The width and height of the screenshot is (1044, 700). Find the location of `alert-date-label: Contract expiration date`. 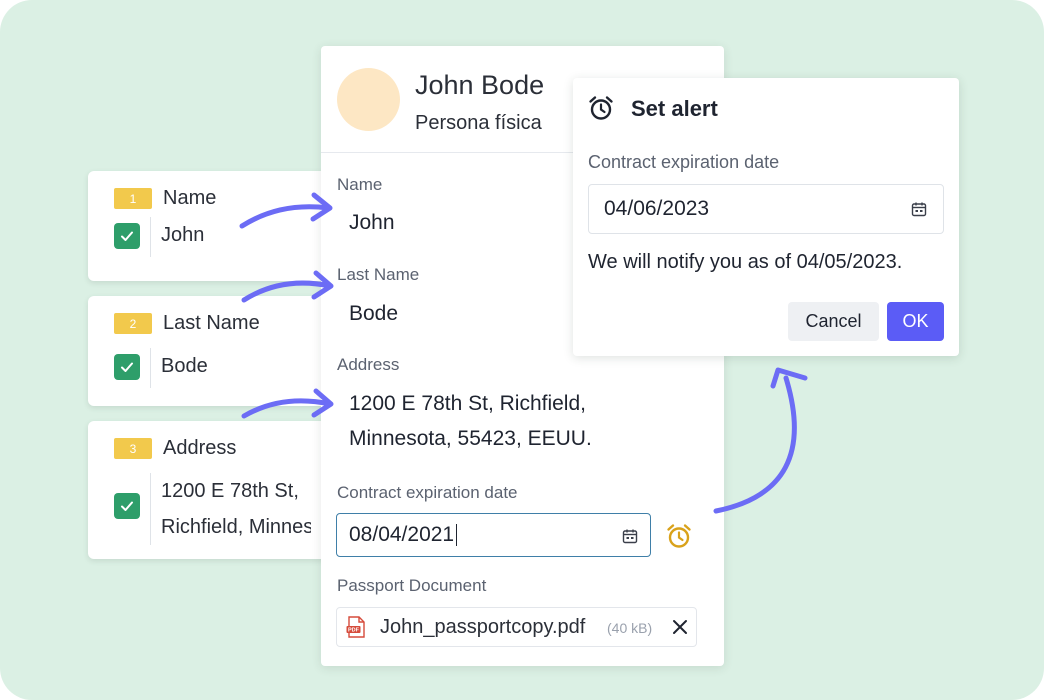

alert-date-label: Contract expiration date is located at coordinates (684, 162).